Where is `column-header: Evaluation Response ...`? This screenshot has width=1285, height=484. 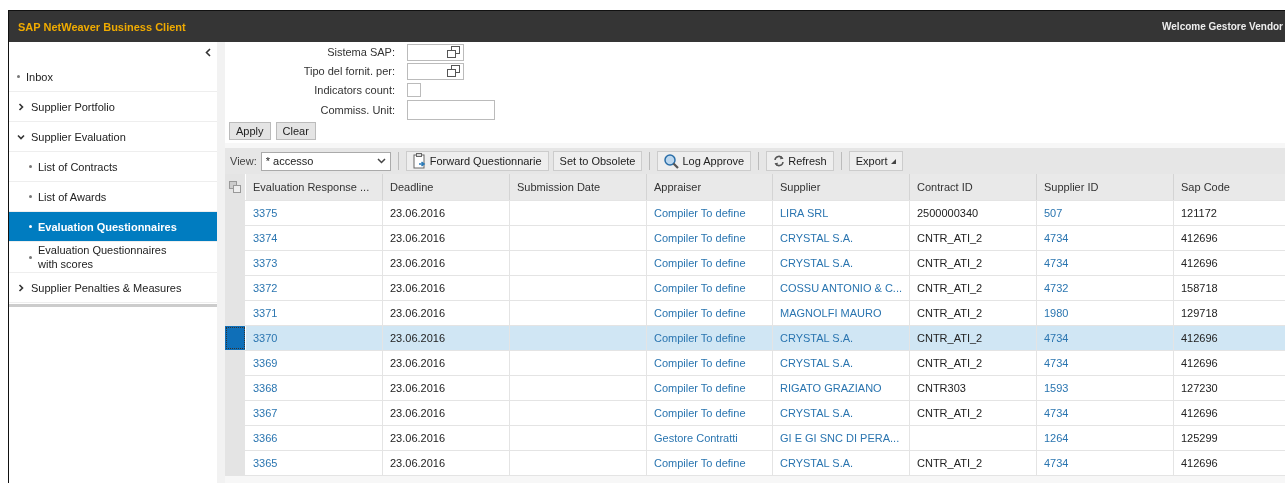
column-header: Evaluation Response ... is located at coordinates (314, 187).